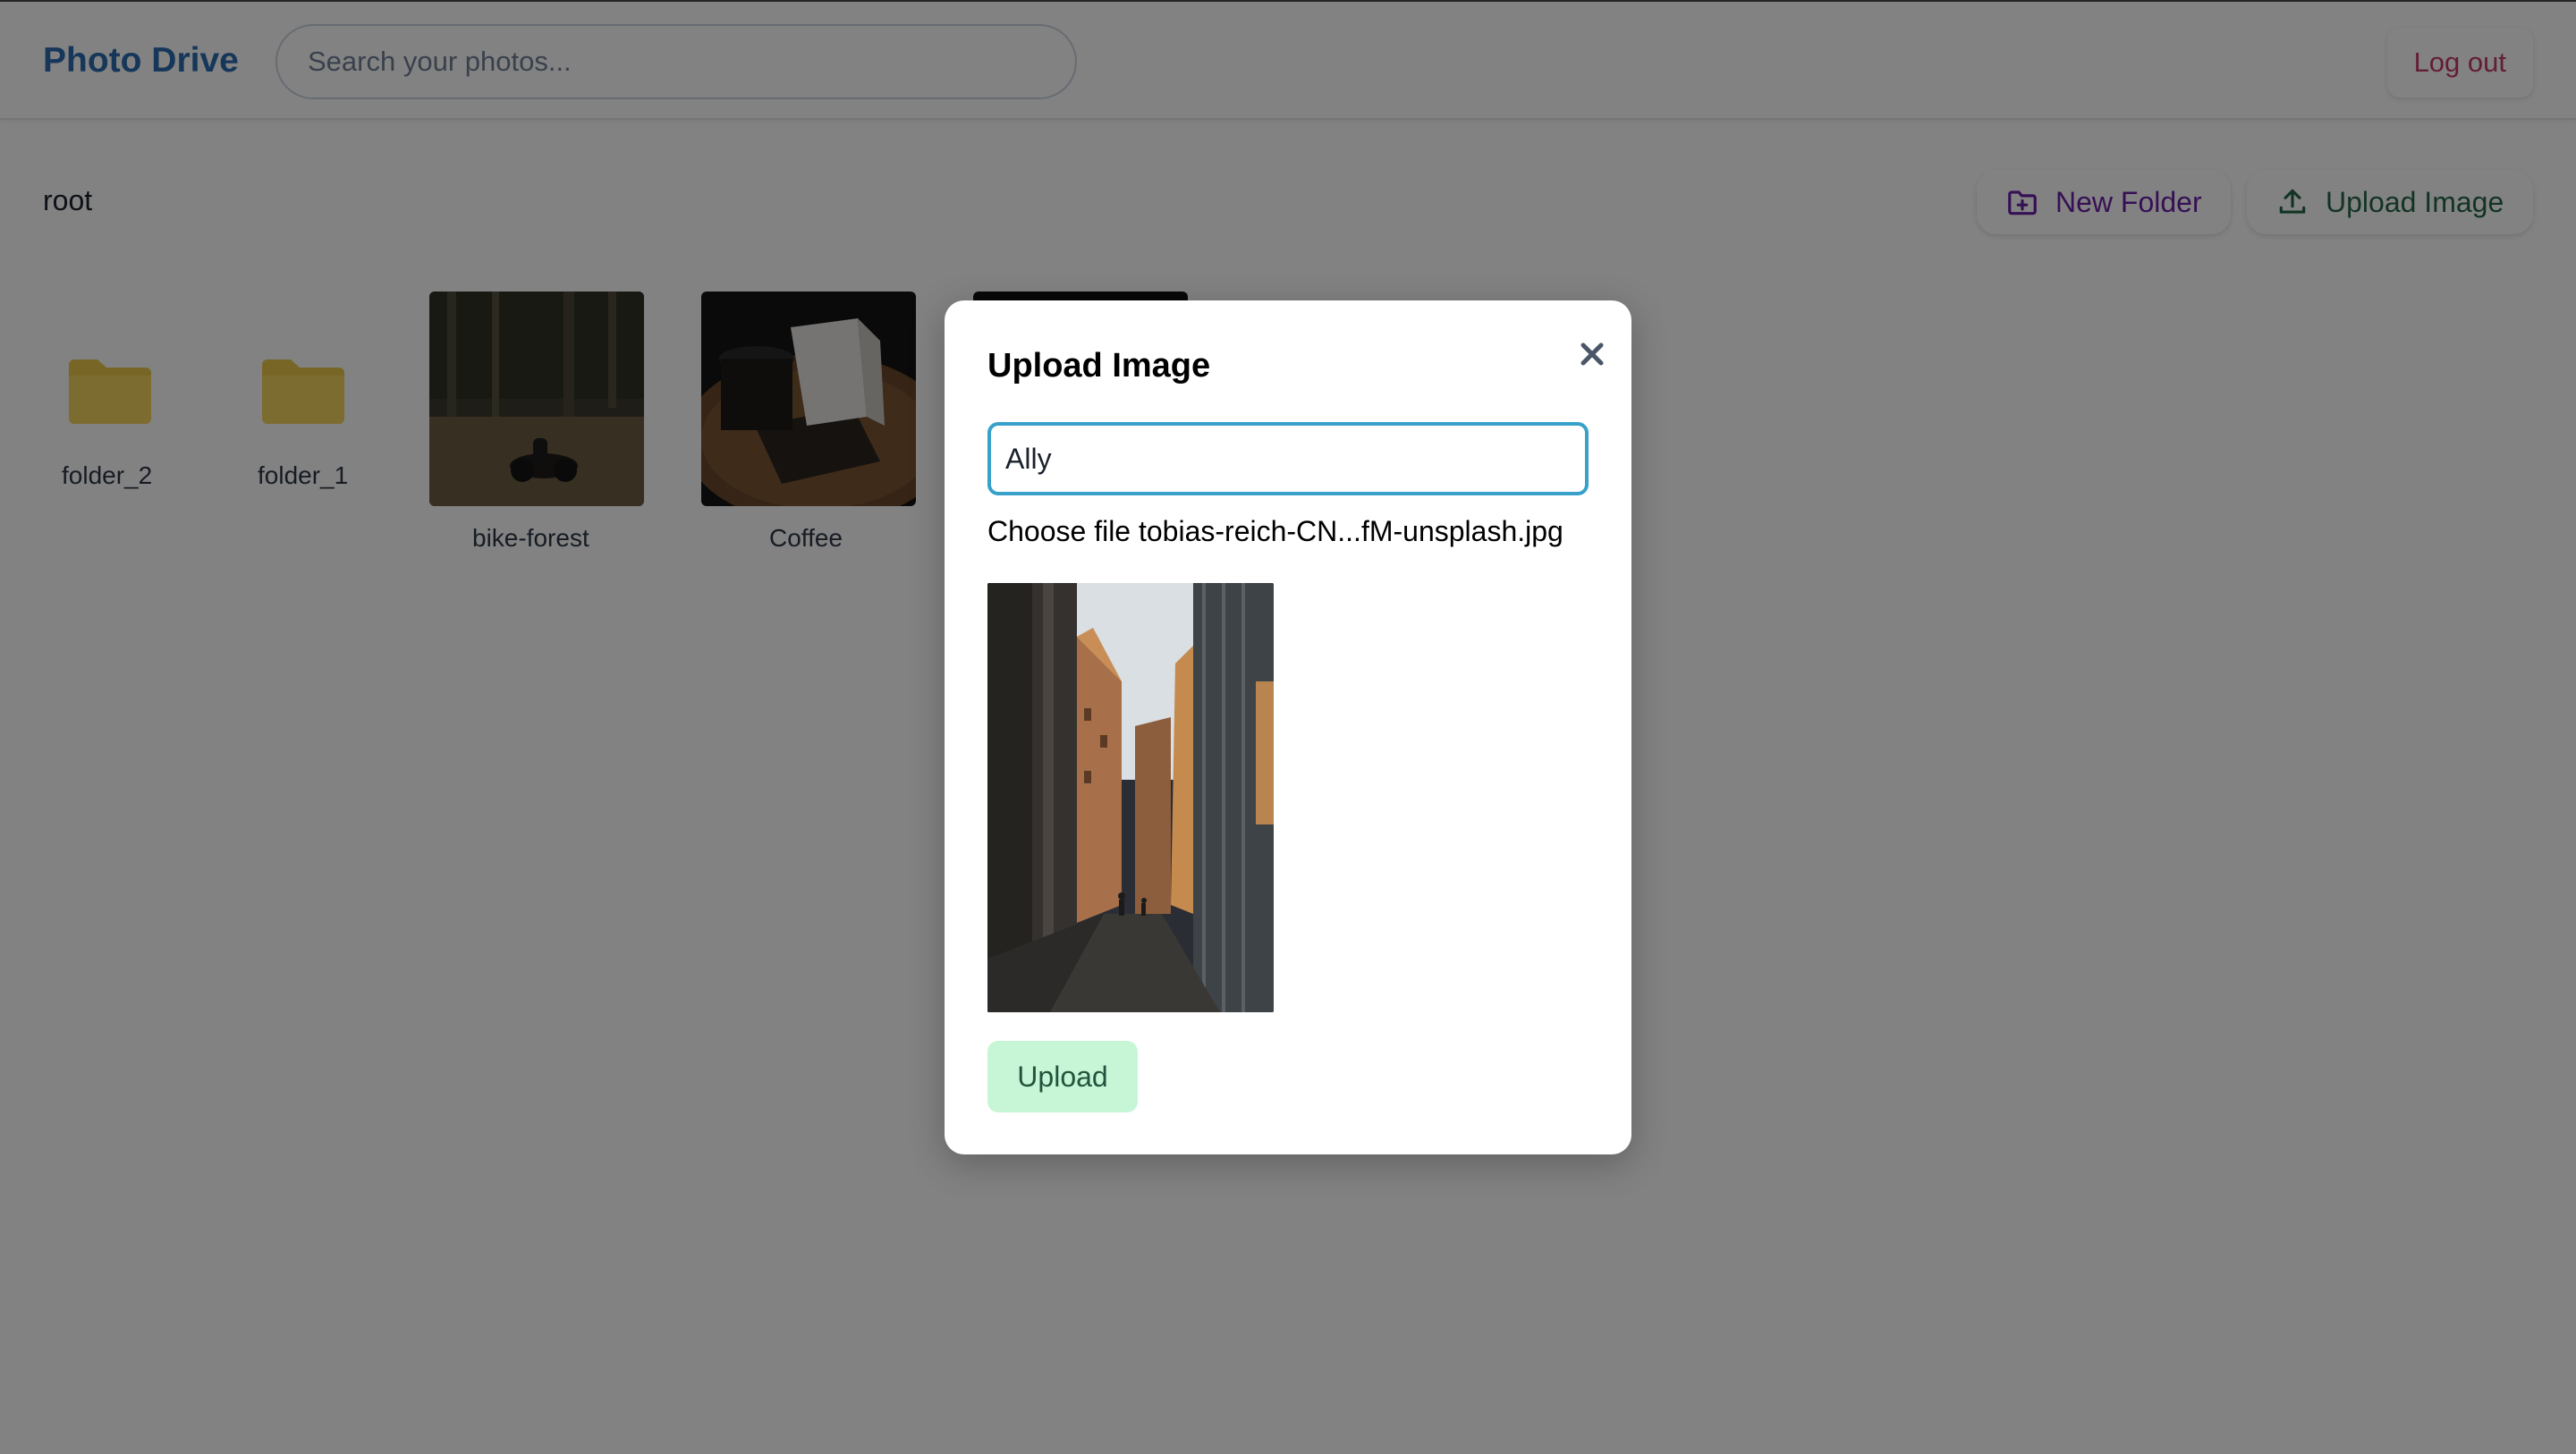 This screenshot has width=2576, height=1454. Describe the element at coordinates (1350, 531) in the screenshot. I see `selected-file-name: tobias-reich-CN...fM-unsplash.jpg` at that location.